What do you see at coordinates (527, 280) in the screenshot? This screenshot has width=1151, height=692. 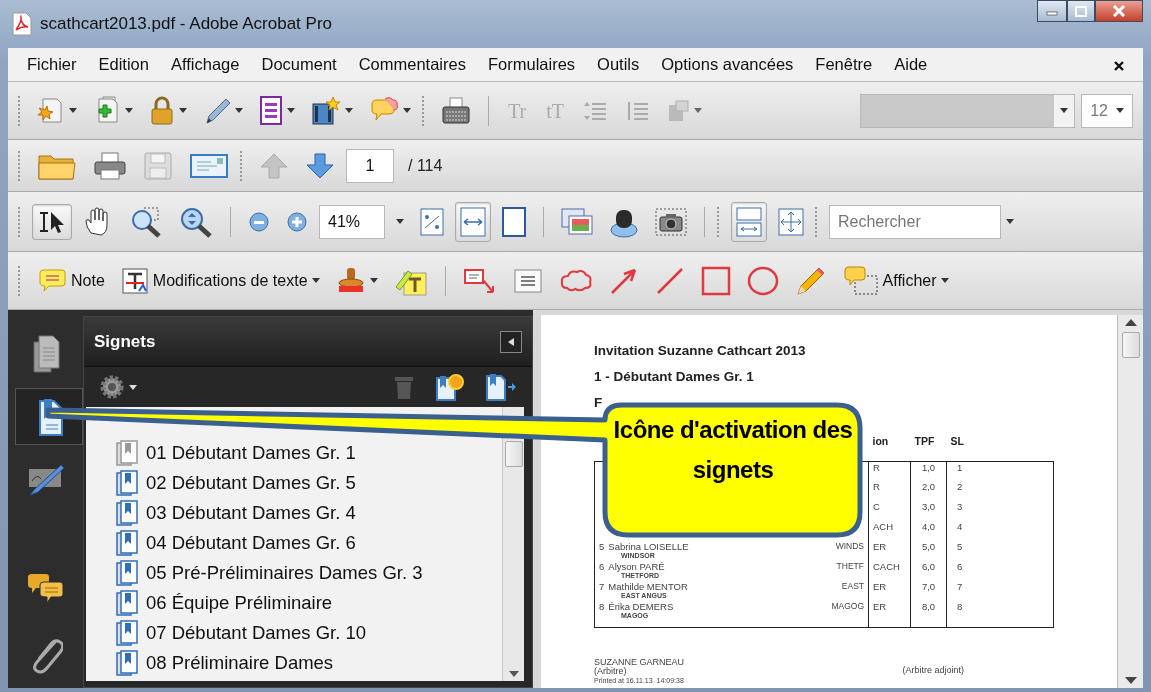 I see `text-box-icon` at bounding box center [527, 280].